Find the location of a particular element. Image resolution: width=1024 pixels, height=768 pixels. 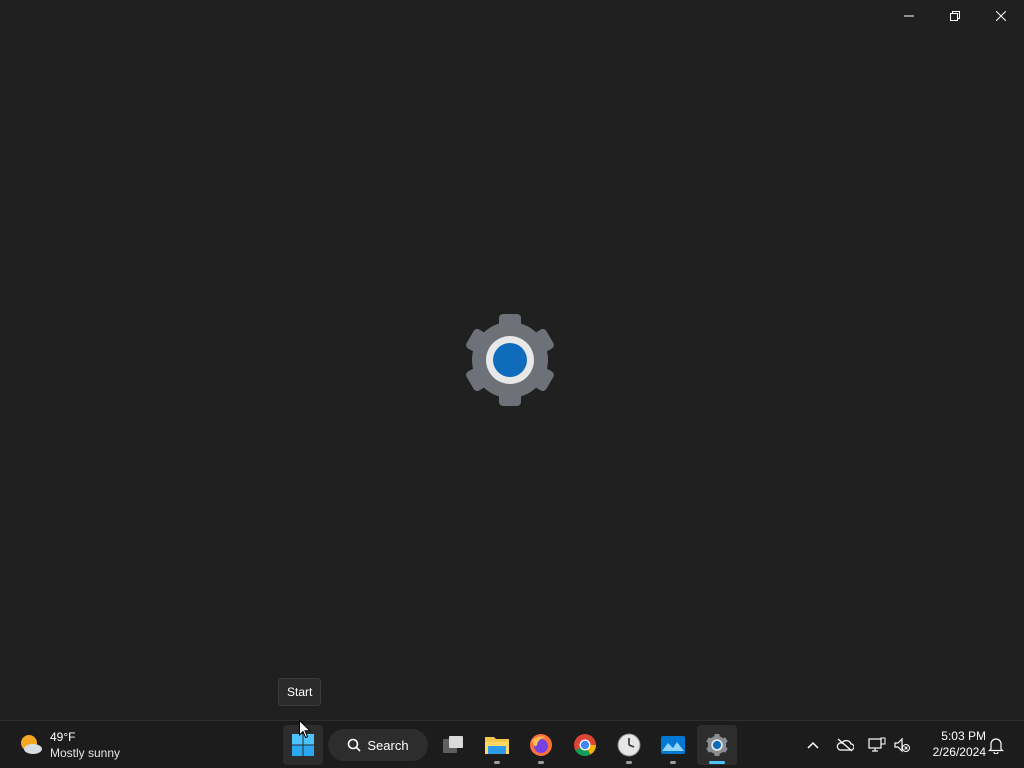

close-button is located at coordinates (1001, 16).